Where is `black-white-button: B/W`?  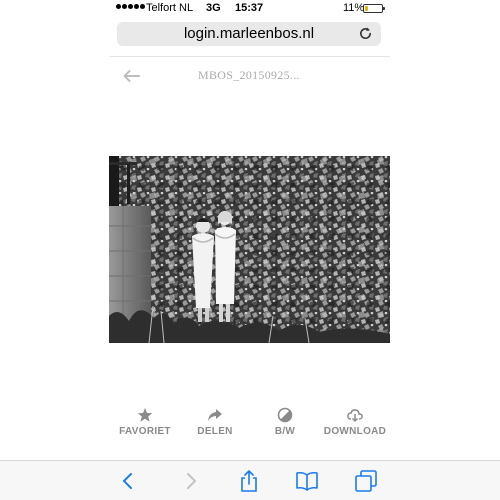
black-white-button: B/W is located at coordinates (285, 422).